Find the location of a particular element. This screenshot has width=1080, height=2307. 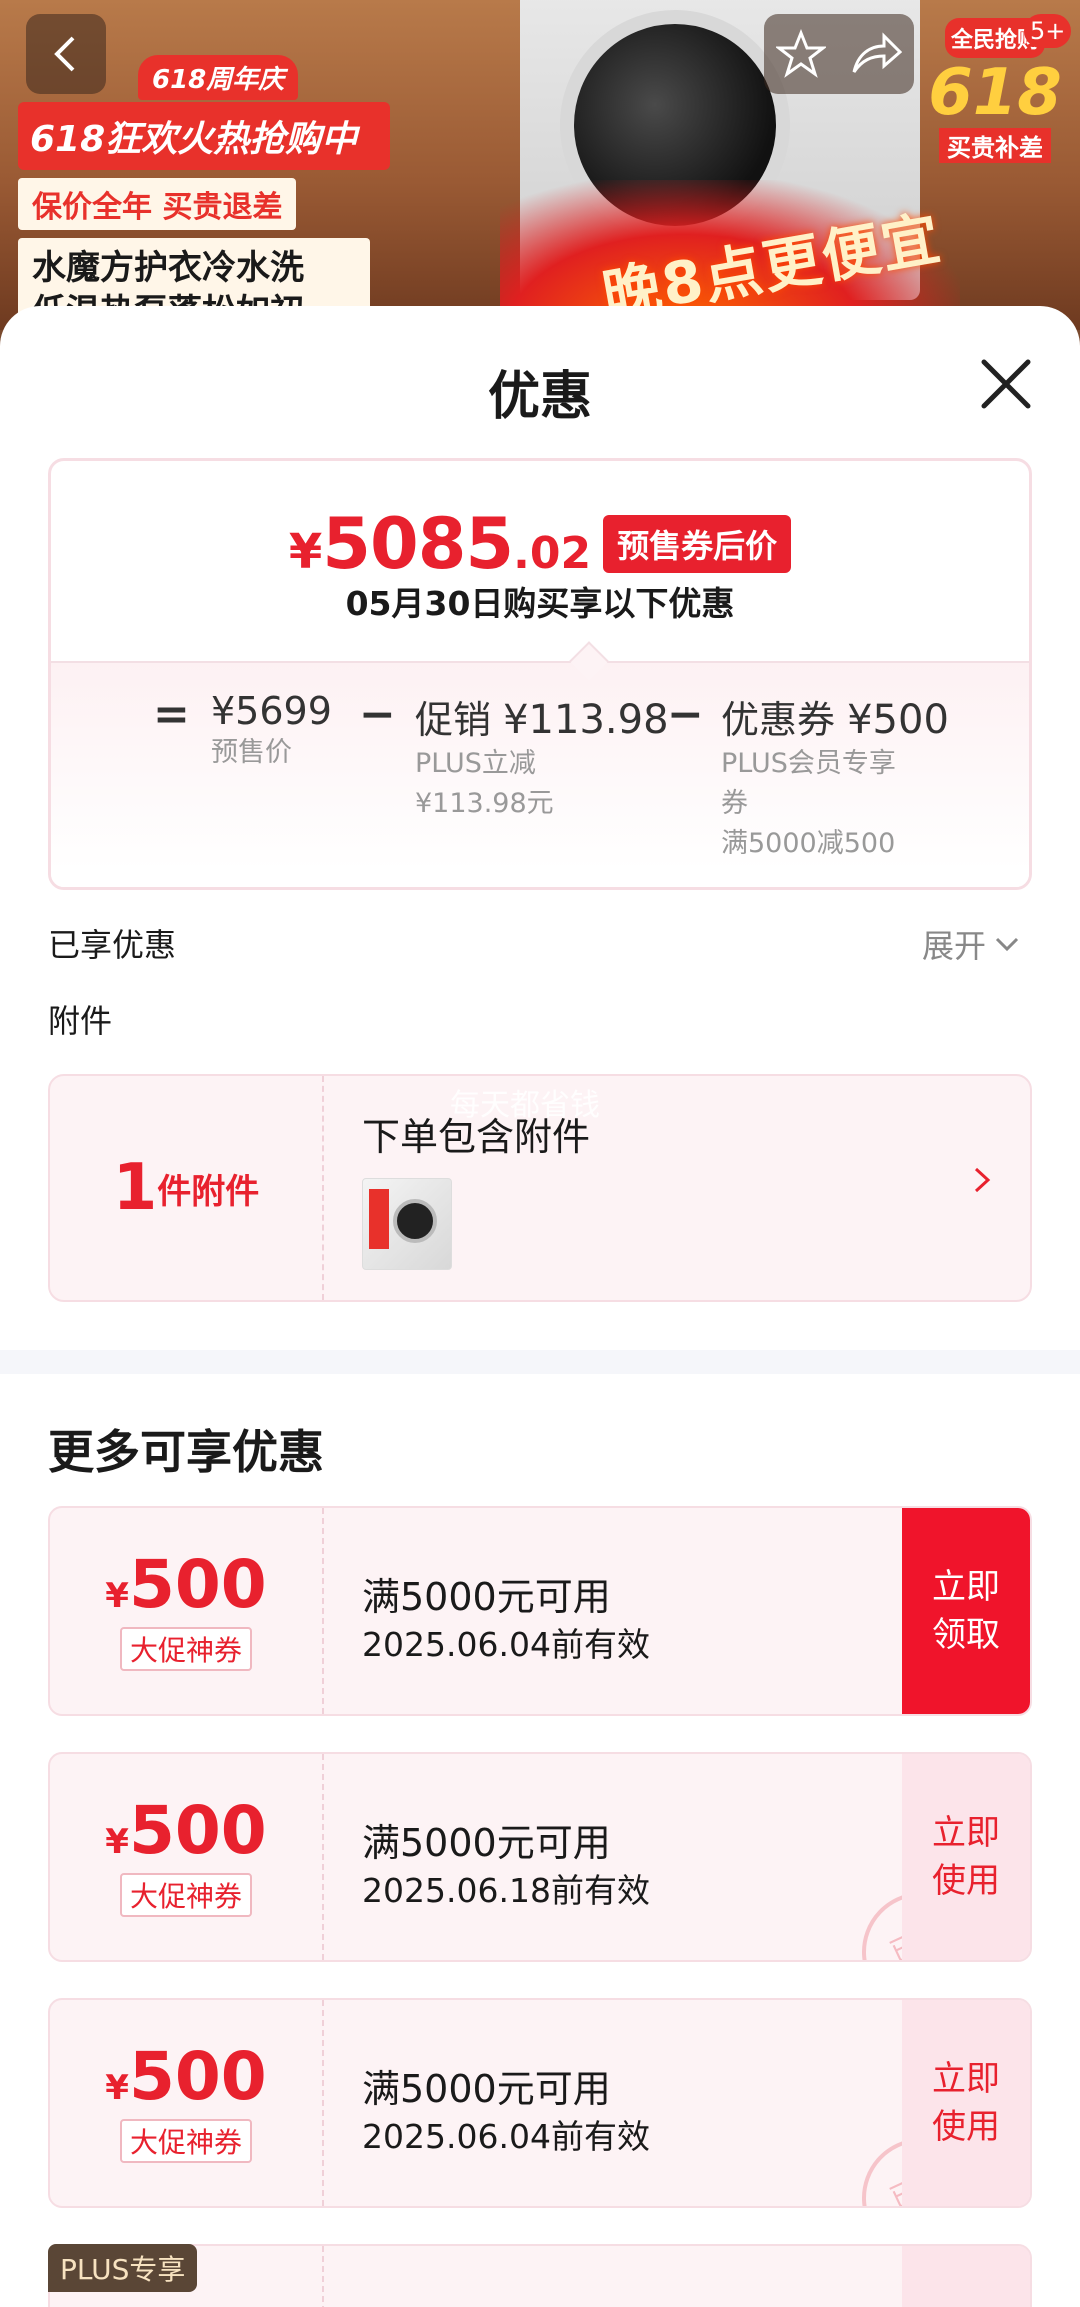

accessory-number: 1 is located at coordinates (135, 1188).